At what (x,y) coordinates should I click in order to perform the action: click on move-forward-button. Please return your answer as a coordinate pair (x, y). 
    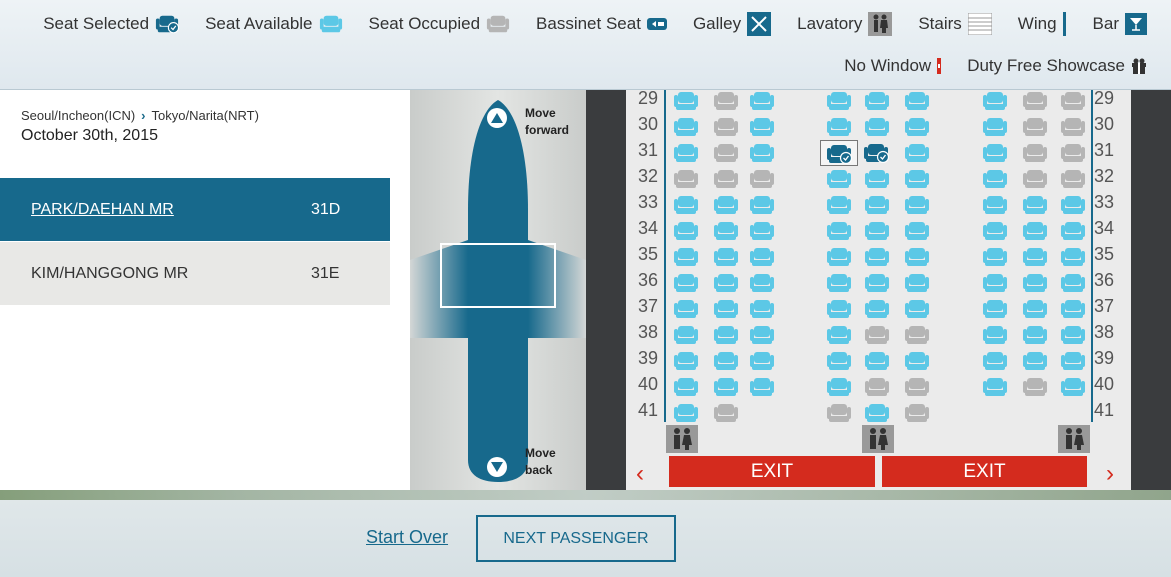
    Looking at the image, I should click on (497, 118).